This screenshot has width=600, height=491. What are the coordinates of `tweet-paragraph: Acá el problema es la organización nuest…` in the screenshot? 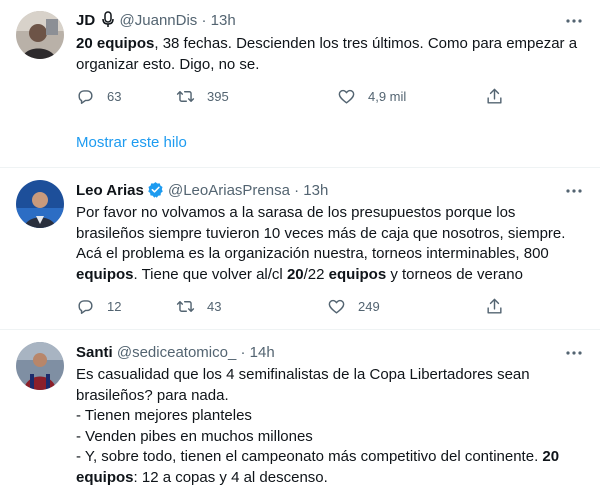 It's located at (331, 264).